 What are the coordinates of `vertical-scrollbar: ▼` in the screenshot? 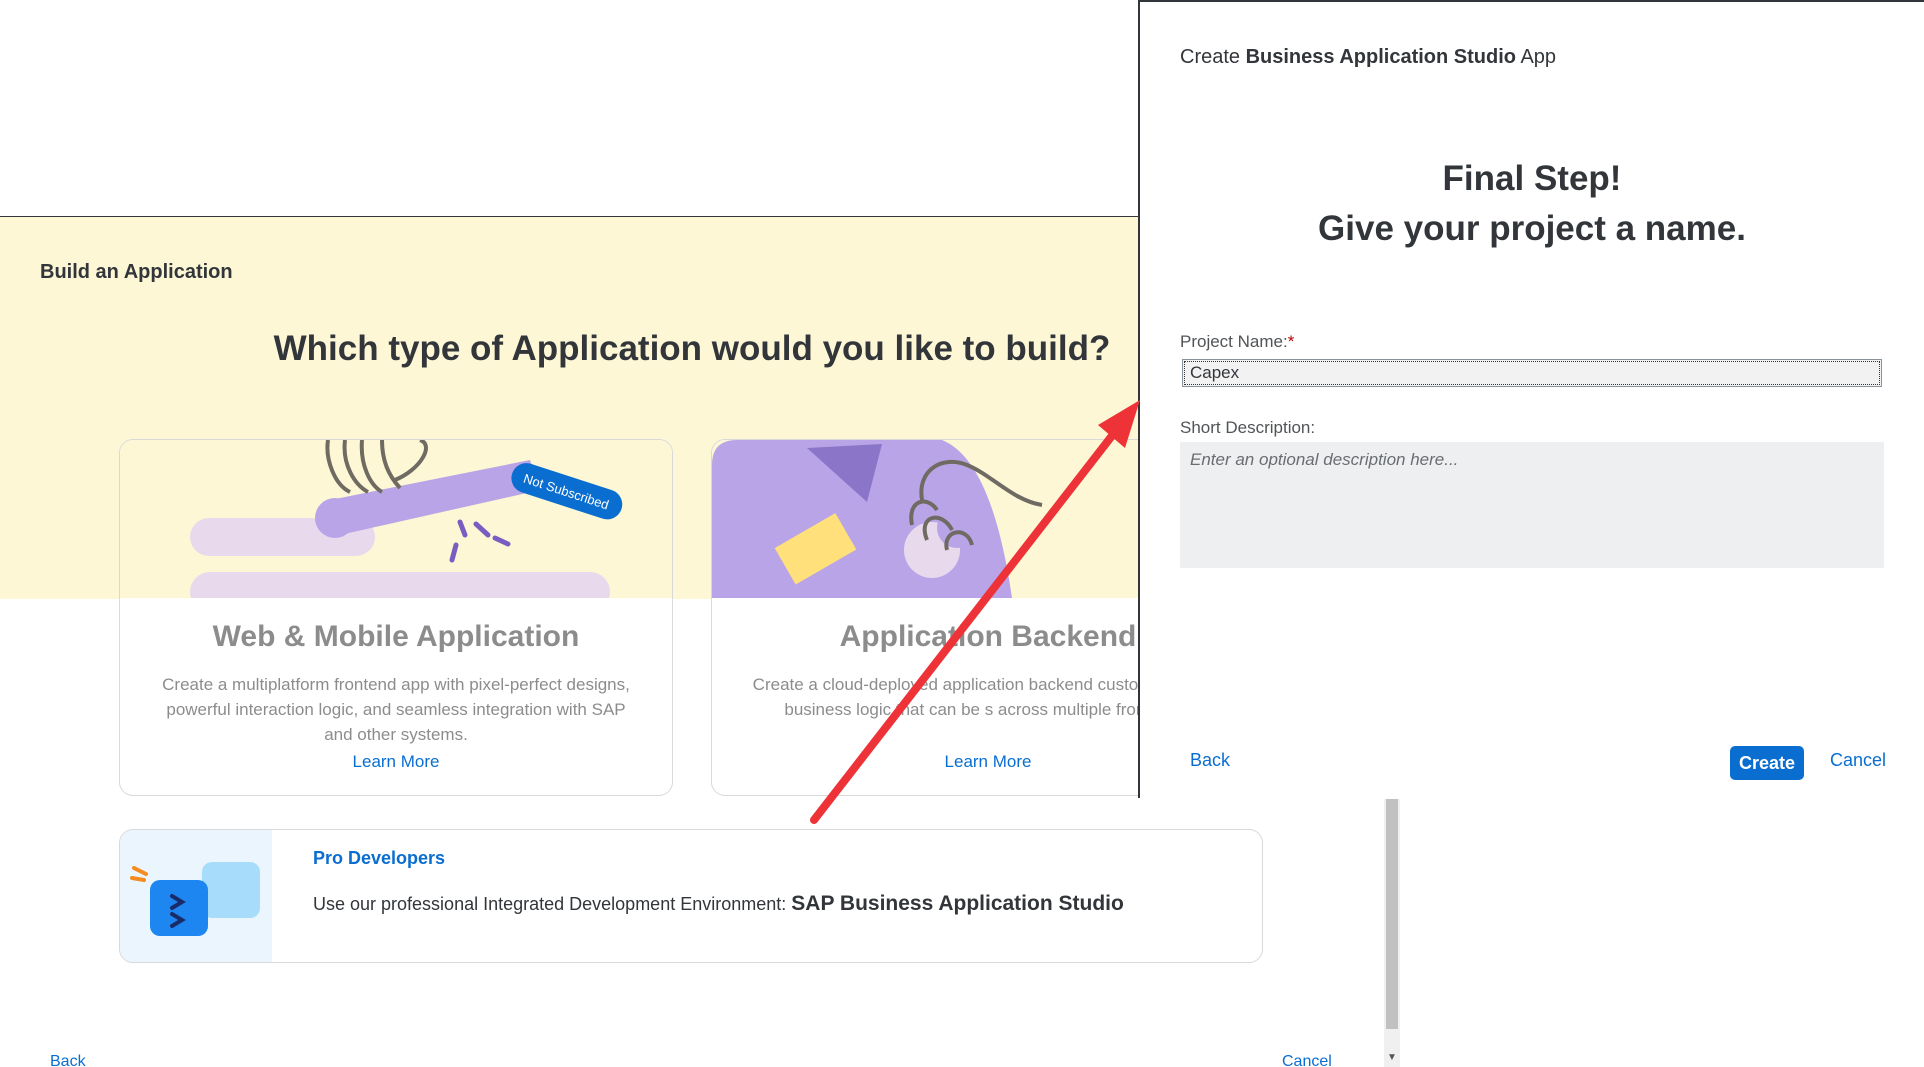 It's located at (1392, 933).